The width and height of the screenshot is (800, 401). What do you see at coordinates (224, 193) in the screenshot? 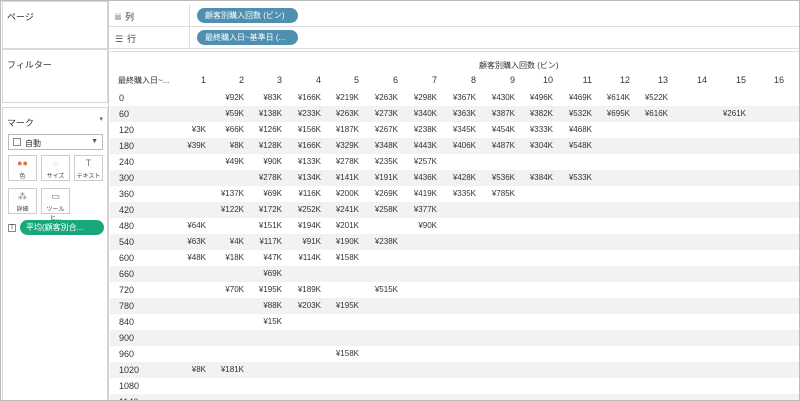
I see `table-cell: ¥137K` at bounding box center [224, 193].